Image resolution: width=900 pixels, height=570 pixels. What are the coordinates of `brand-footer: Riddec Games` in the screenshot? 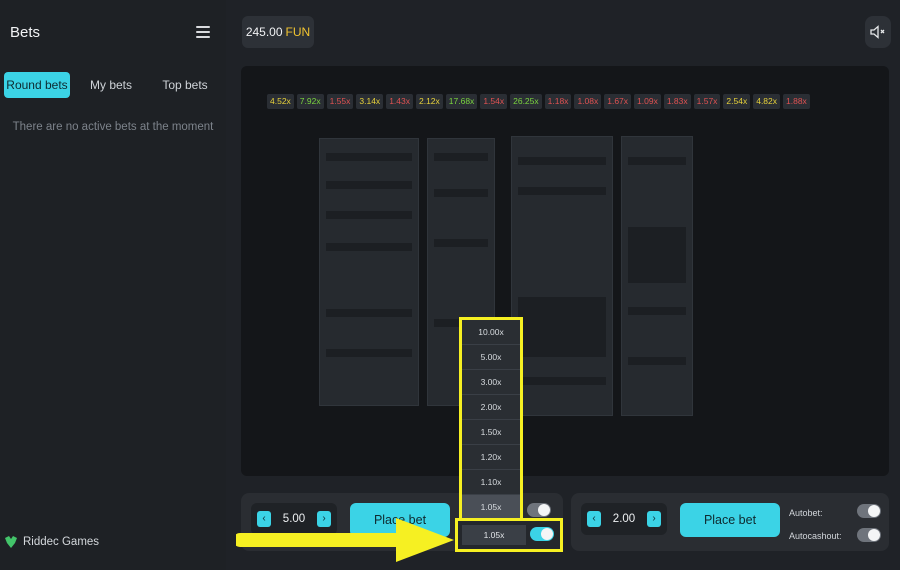 It's located at (51, 542).